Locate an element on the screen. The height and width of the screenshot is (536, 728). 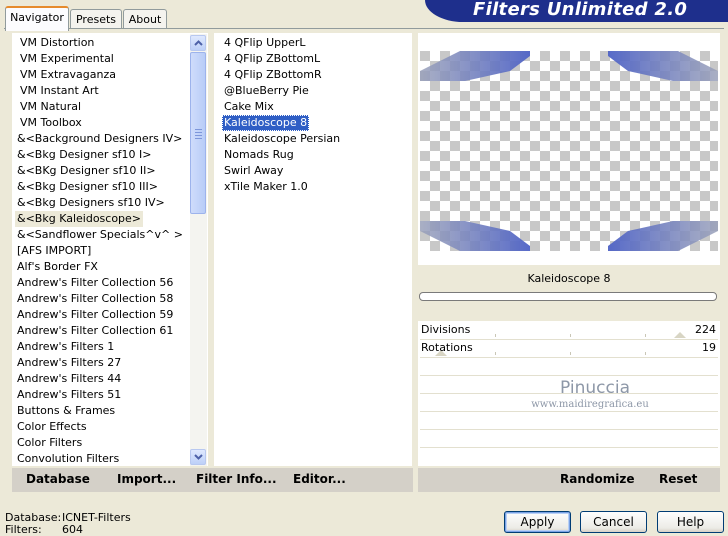
progress-bar is located at coordinates (568, 296).